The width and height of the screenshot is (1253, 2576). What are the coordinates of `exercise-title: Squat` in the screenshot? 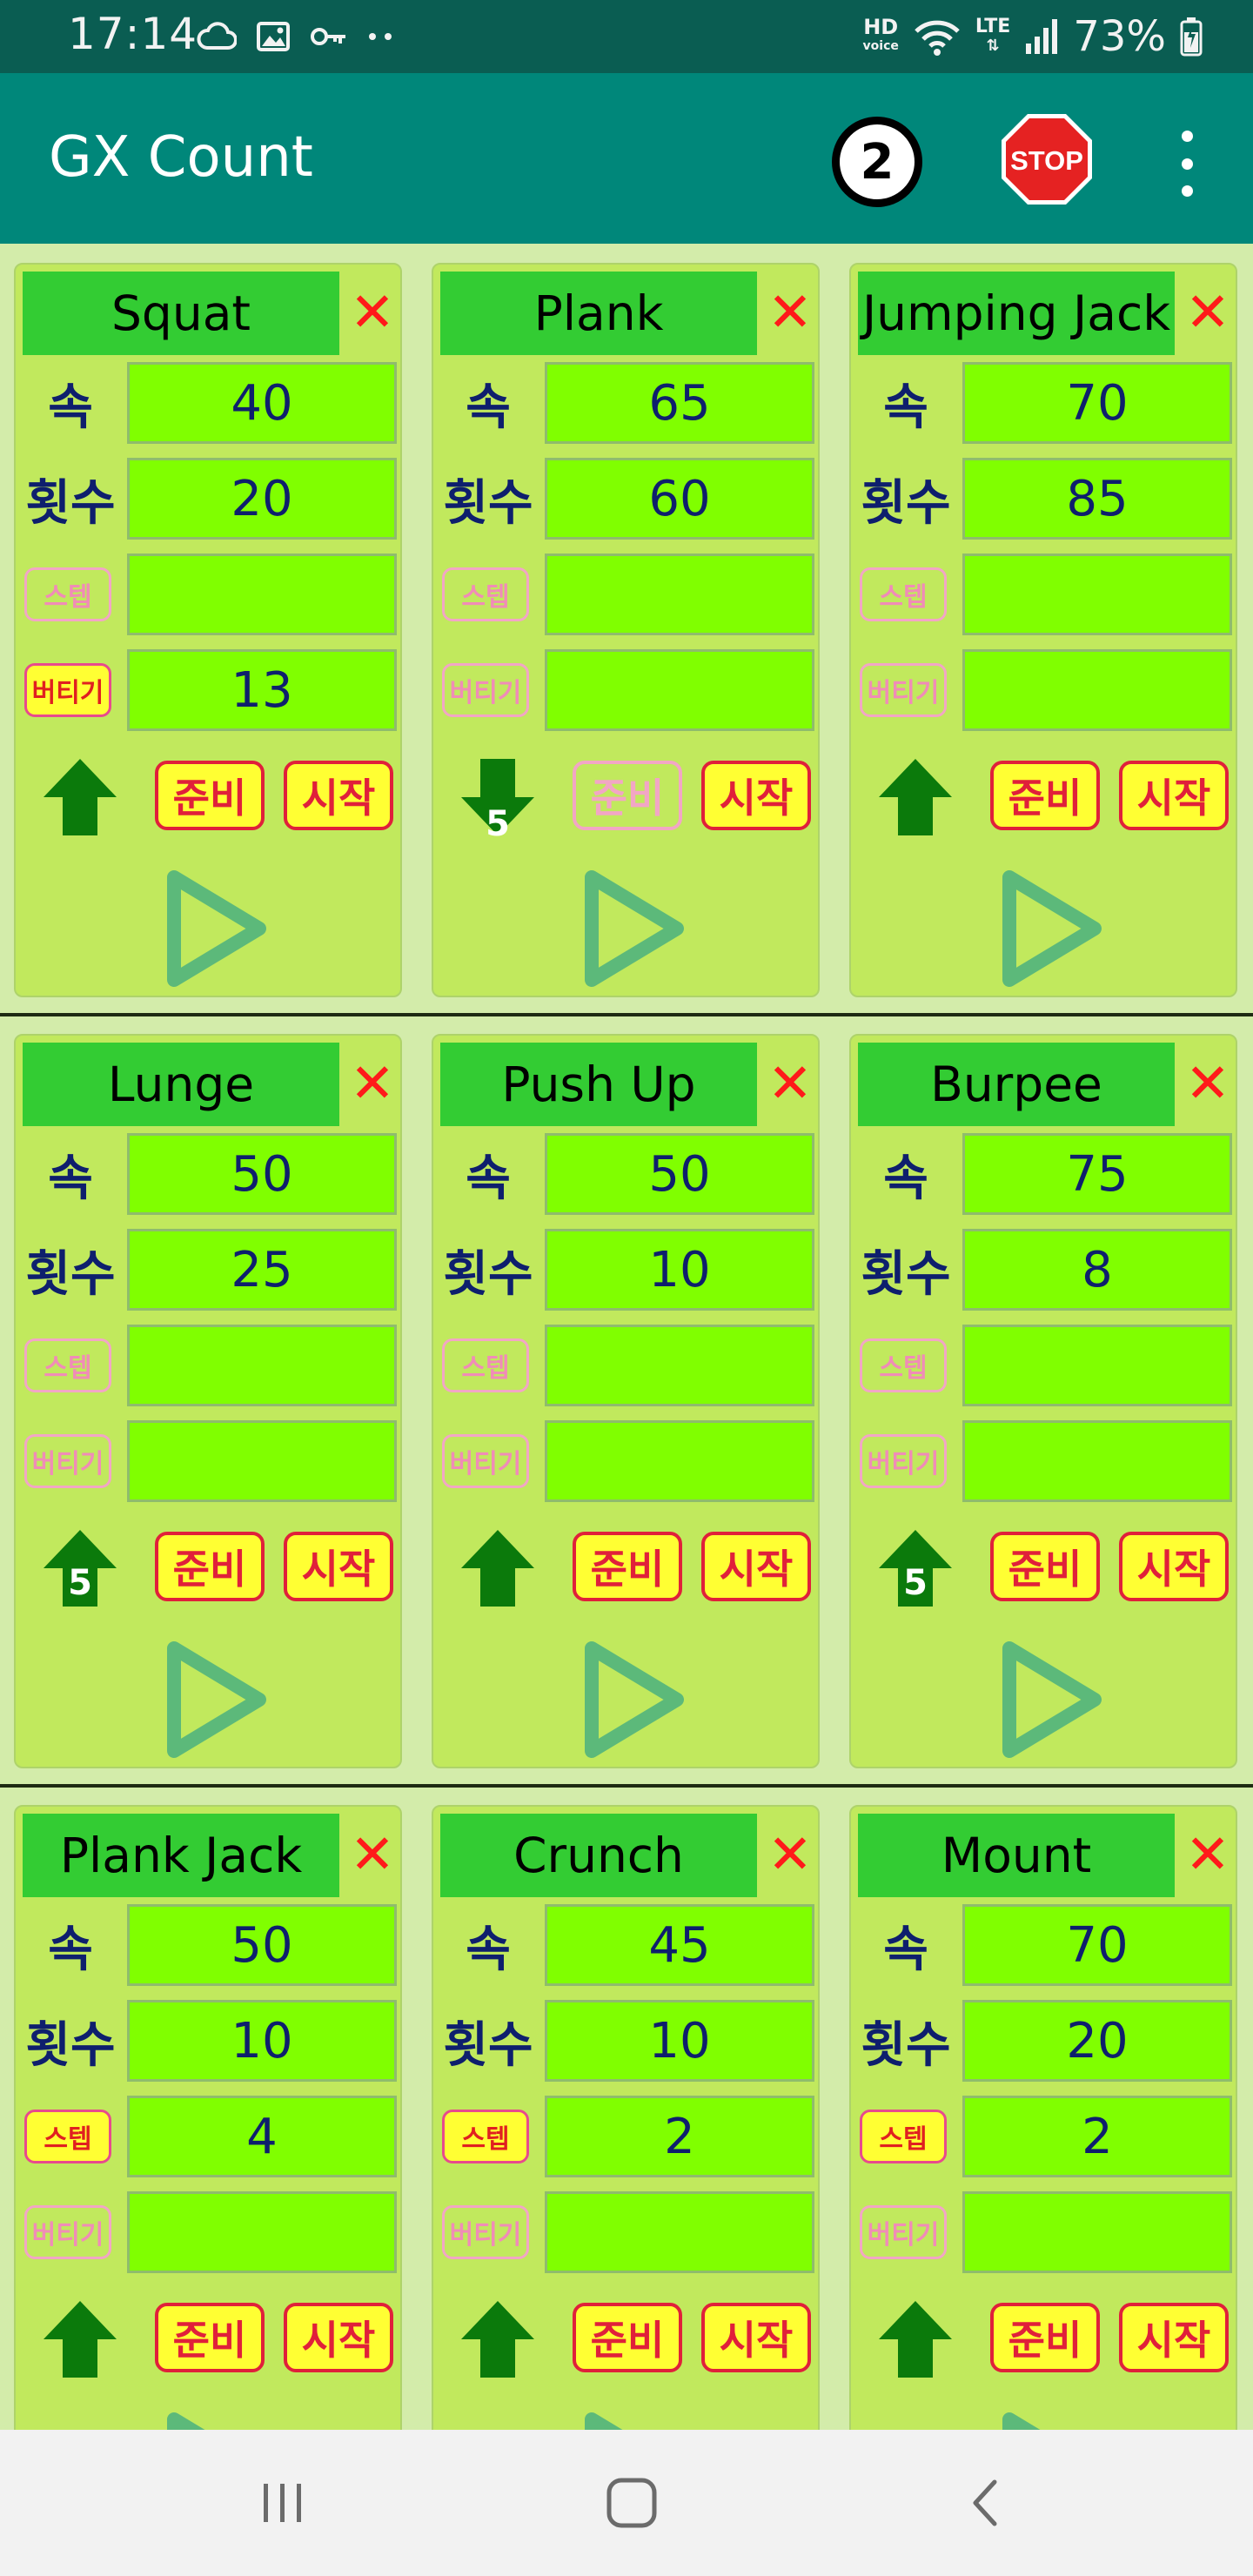 It's located at (181, 313).